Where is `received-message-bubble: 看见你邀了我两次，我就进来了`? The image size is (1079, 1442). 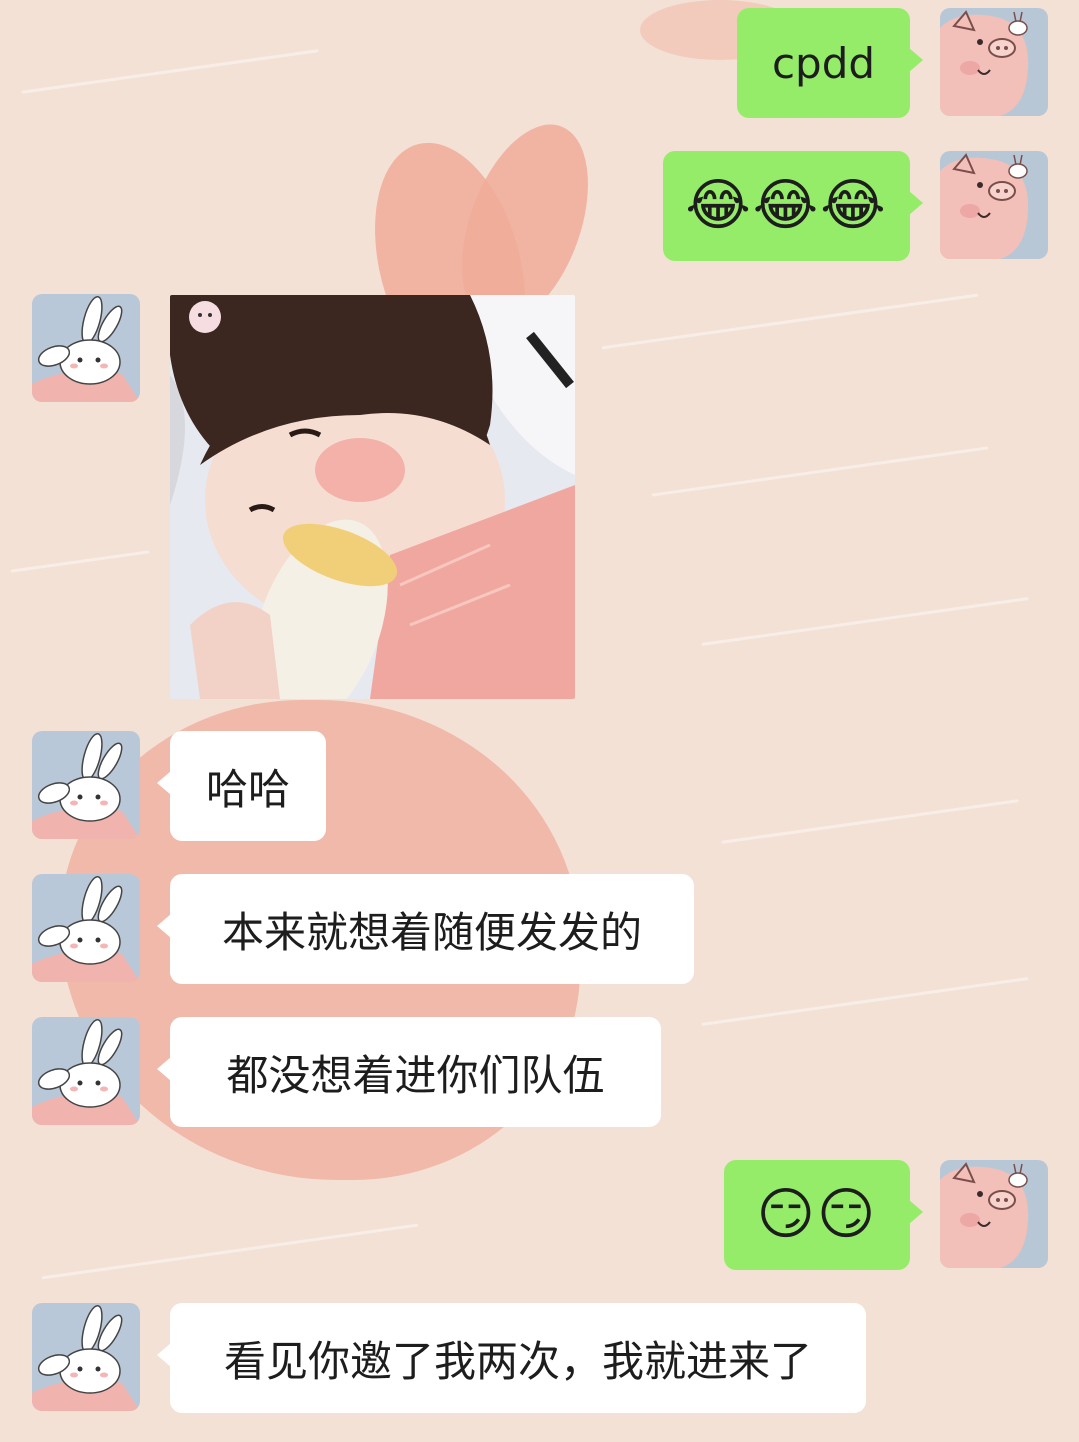
received-message-bubble: 看见你邀了我两次，我就进来了 is located at coordinates (518, 1358).